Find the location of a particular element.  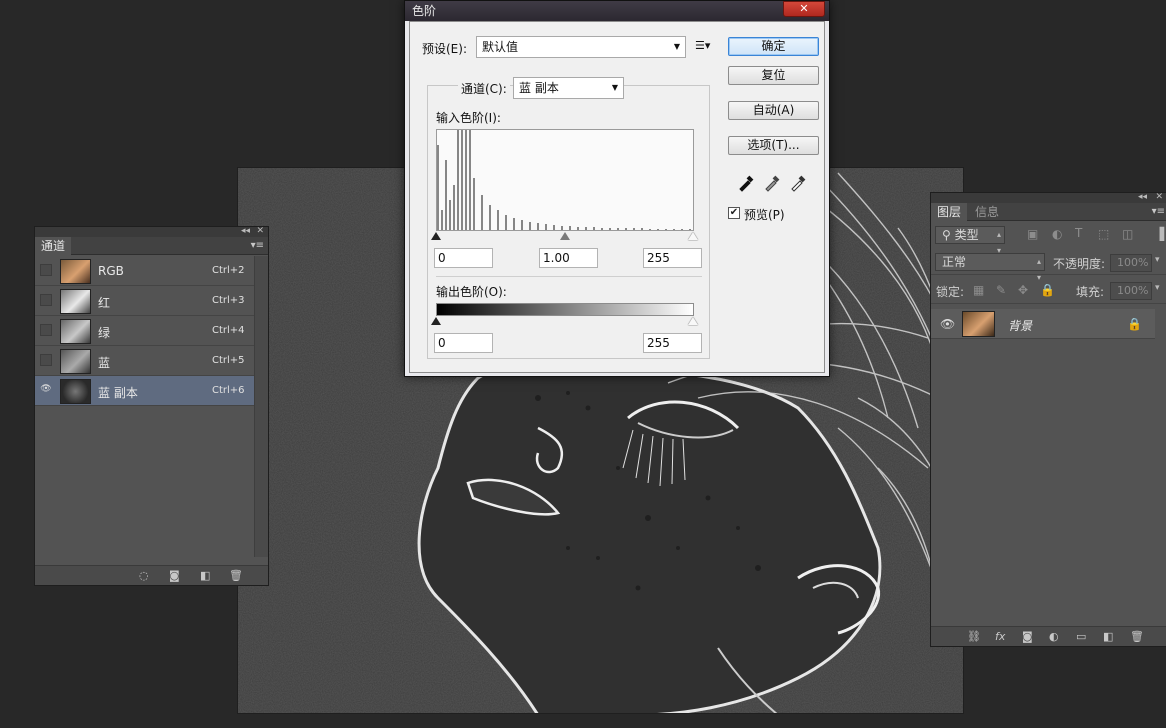

tab-layers: 图层 is located at coordinates (949, 212).